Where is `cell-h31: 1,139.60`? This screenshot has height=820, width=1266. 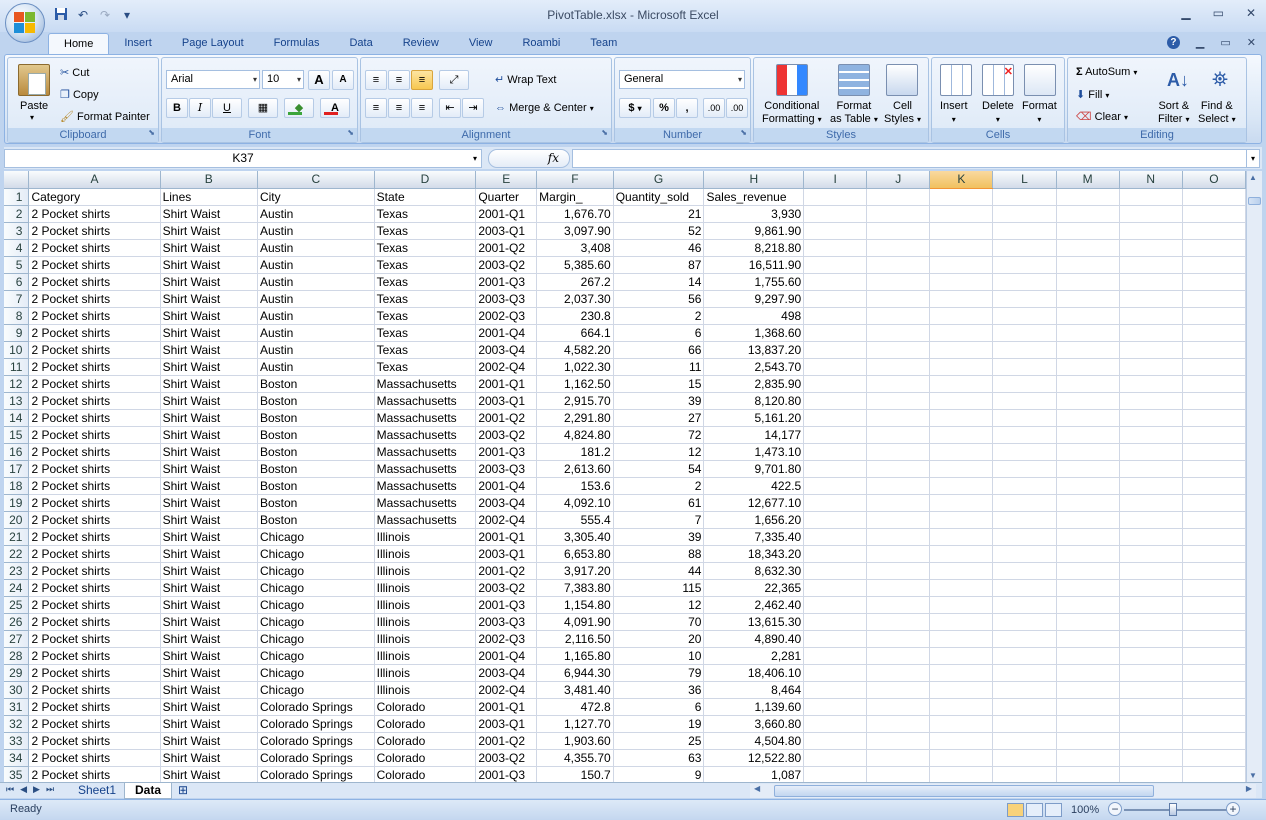
cell-h31: 1,139.60 is located at coordinates (754, 707).